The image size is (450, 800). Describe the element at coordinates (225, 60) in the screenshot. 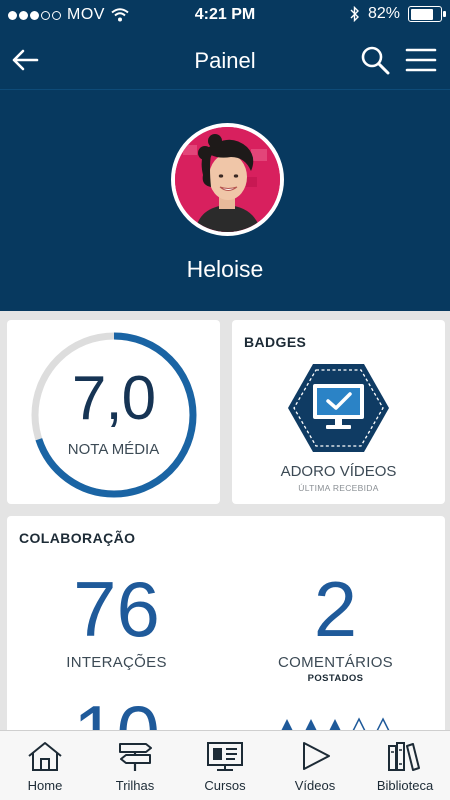

I see `navigation-bar: Painel` at that location.